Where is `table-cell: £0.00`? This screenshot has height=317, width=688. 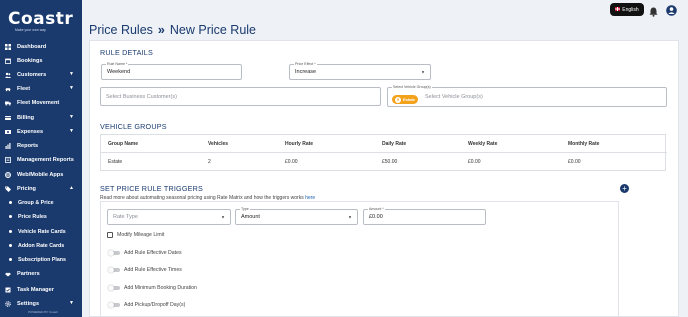 table-cell: £0.00 is located at coordinates (291, 162).